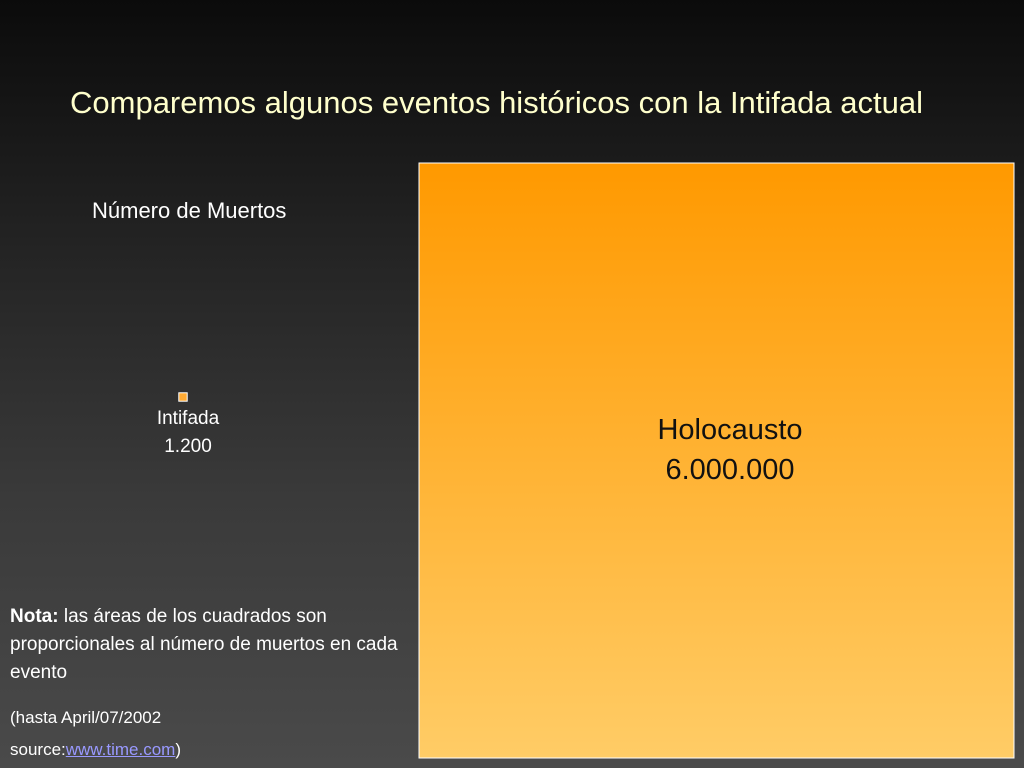  What do you see at coordinates (38, 749) in the screenshot?
I see `source-prefix: source:` at bounding box center [38, 749].